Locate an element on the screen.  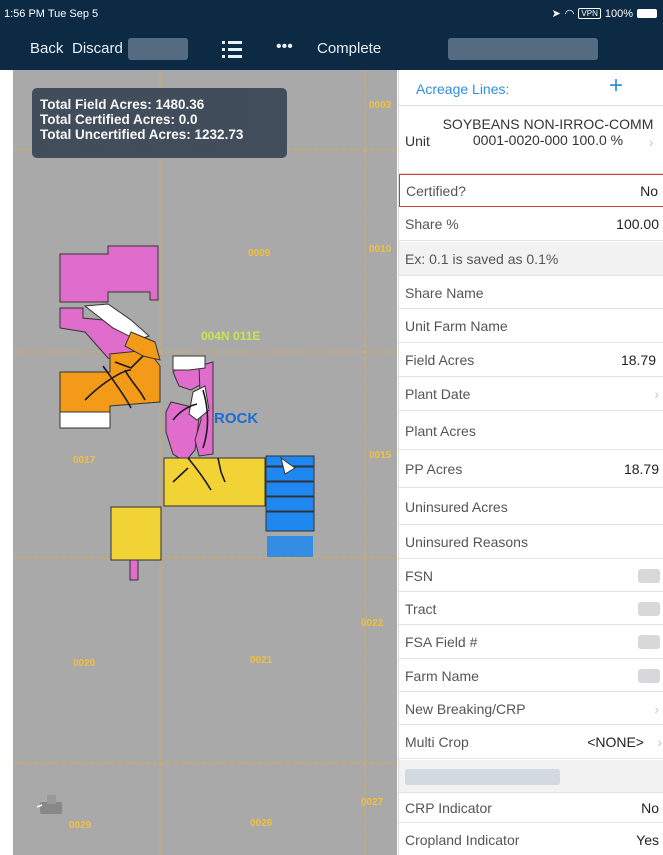
section-label: 0010 is located at coordinates (380, 249).